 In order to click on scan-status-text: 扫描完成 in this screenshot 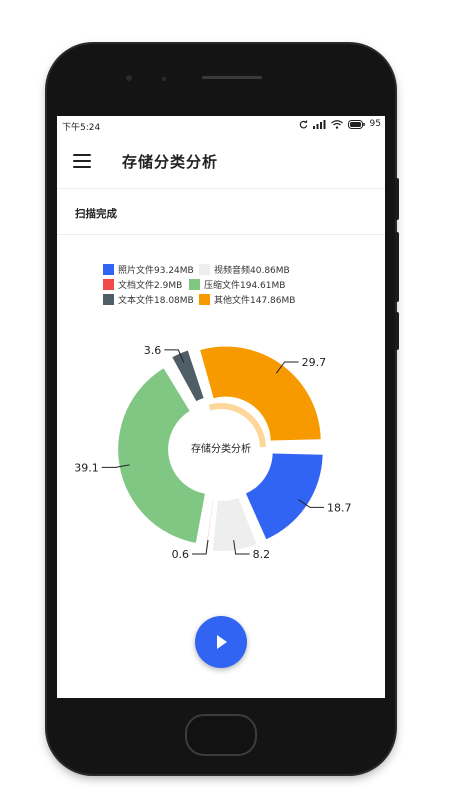, I will do `click(96, 214)`.